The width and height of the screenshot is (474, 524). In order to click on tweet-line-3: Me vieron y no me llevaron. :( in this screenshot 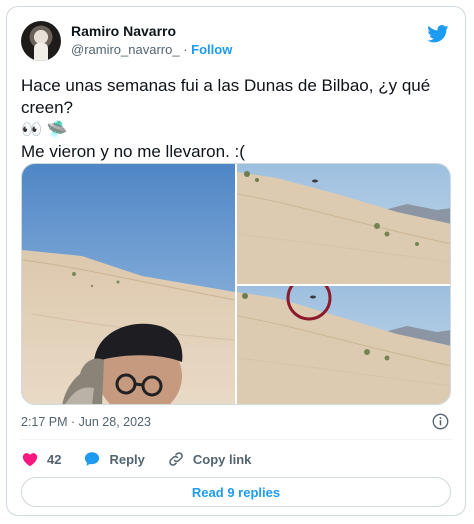, I will do `click(133, 151)`.